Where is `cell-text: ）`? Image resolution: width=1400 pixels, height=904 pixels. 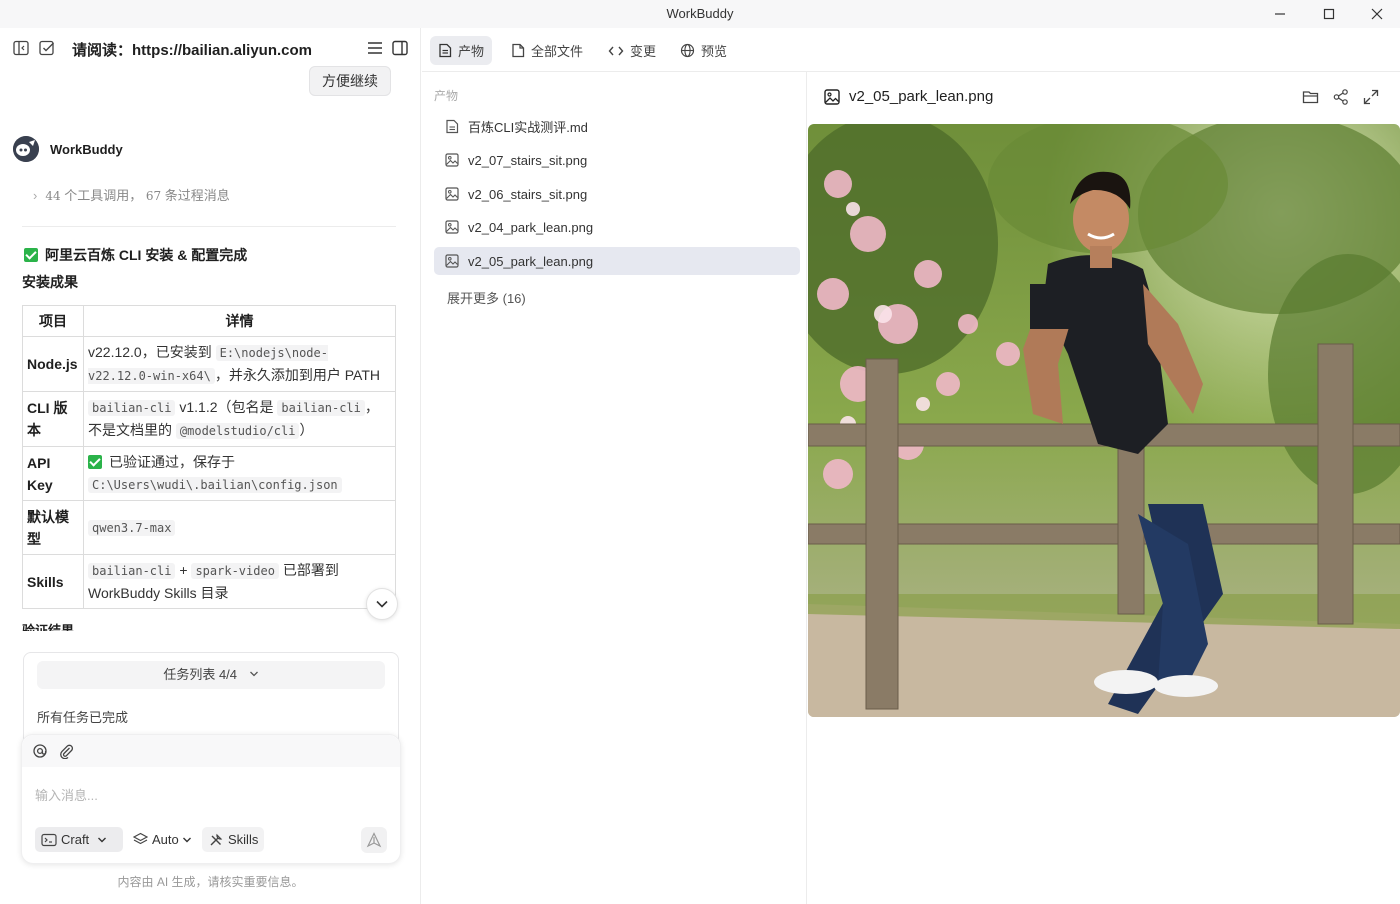
cell-text: ） is located at coordinates (306, 430).